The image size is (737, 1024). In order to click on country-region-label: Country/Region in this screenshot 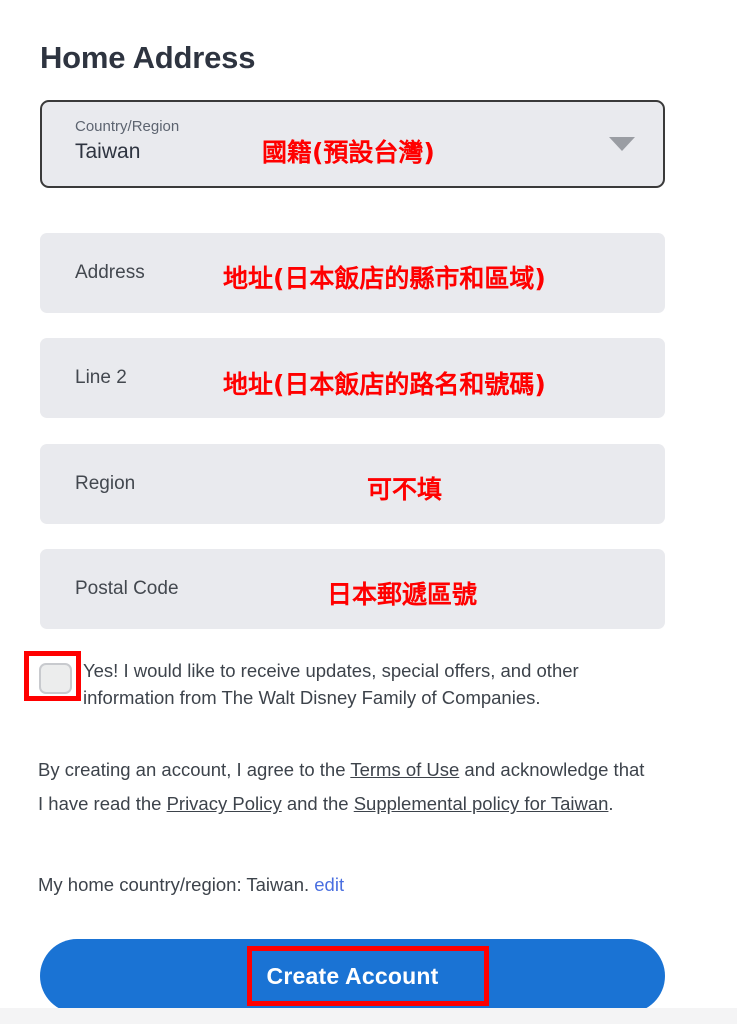, I will do `click(127, 126)`.